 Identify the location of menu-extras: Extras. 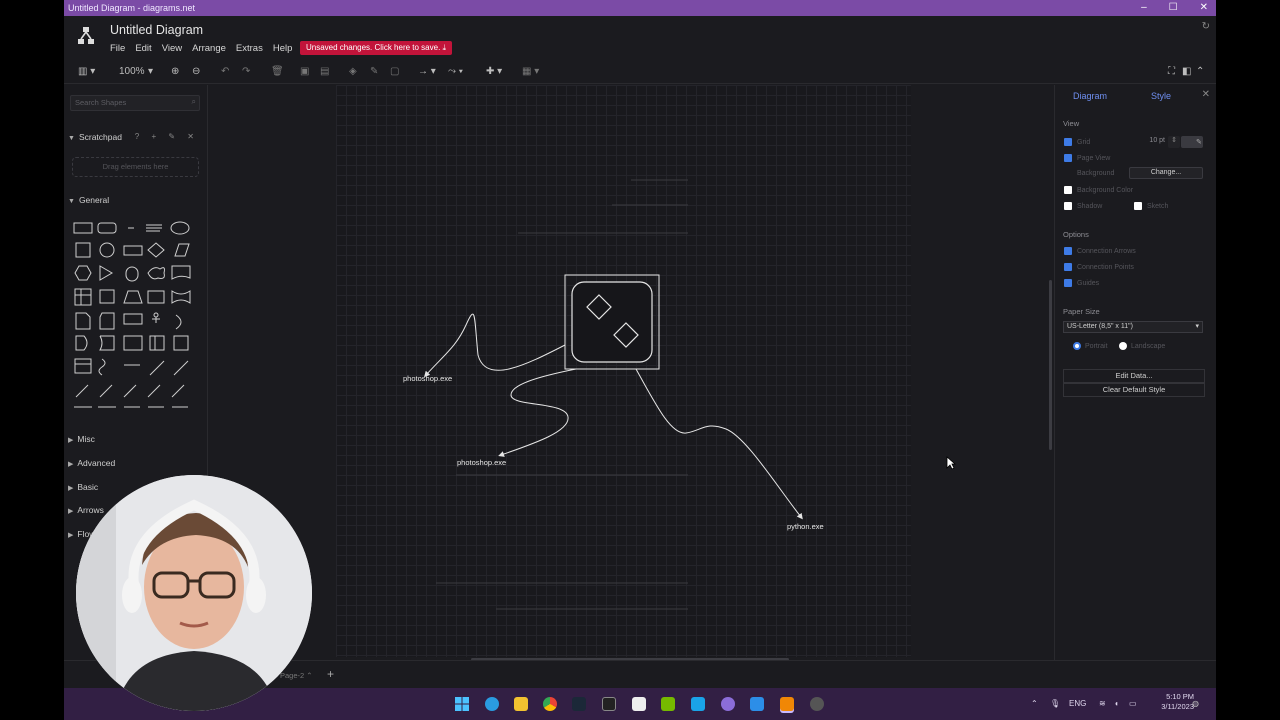
(249, 48).